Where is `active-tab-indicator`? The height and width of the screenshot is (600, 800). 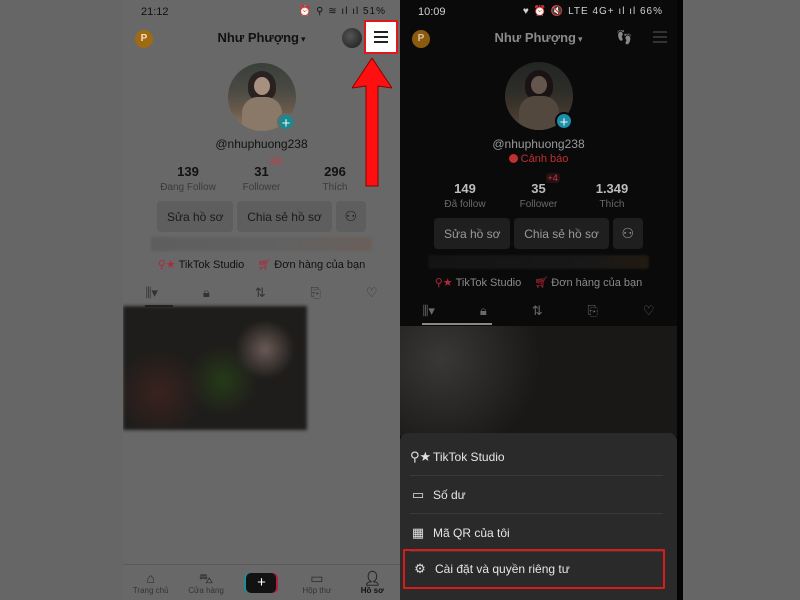 active-tab-indicator is located at coordinates (457, 324).